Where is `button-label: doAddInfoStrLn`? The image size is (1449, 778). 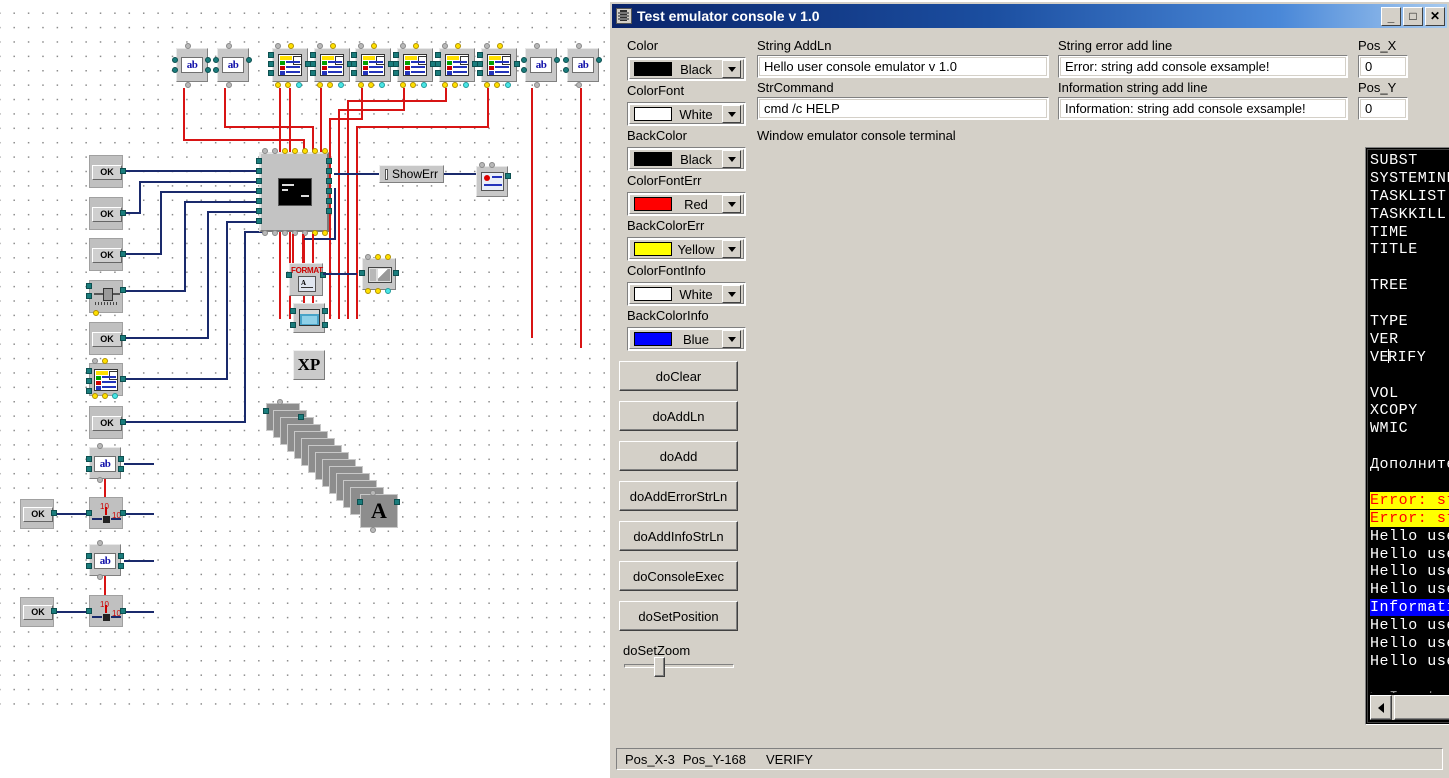
button-label: doAddInfoStrLn is located at coordinates (678, 536).